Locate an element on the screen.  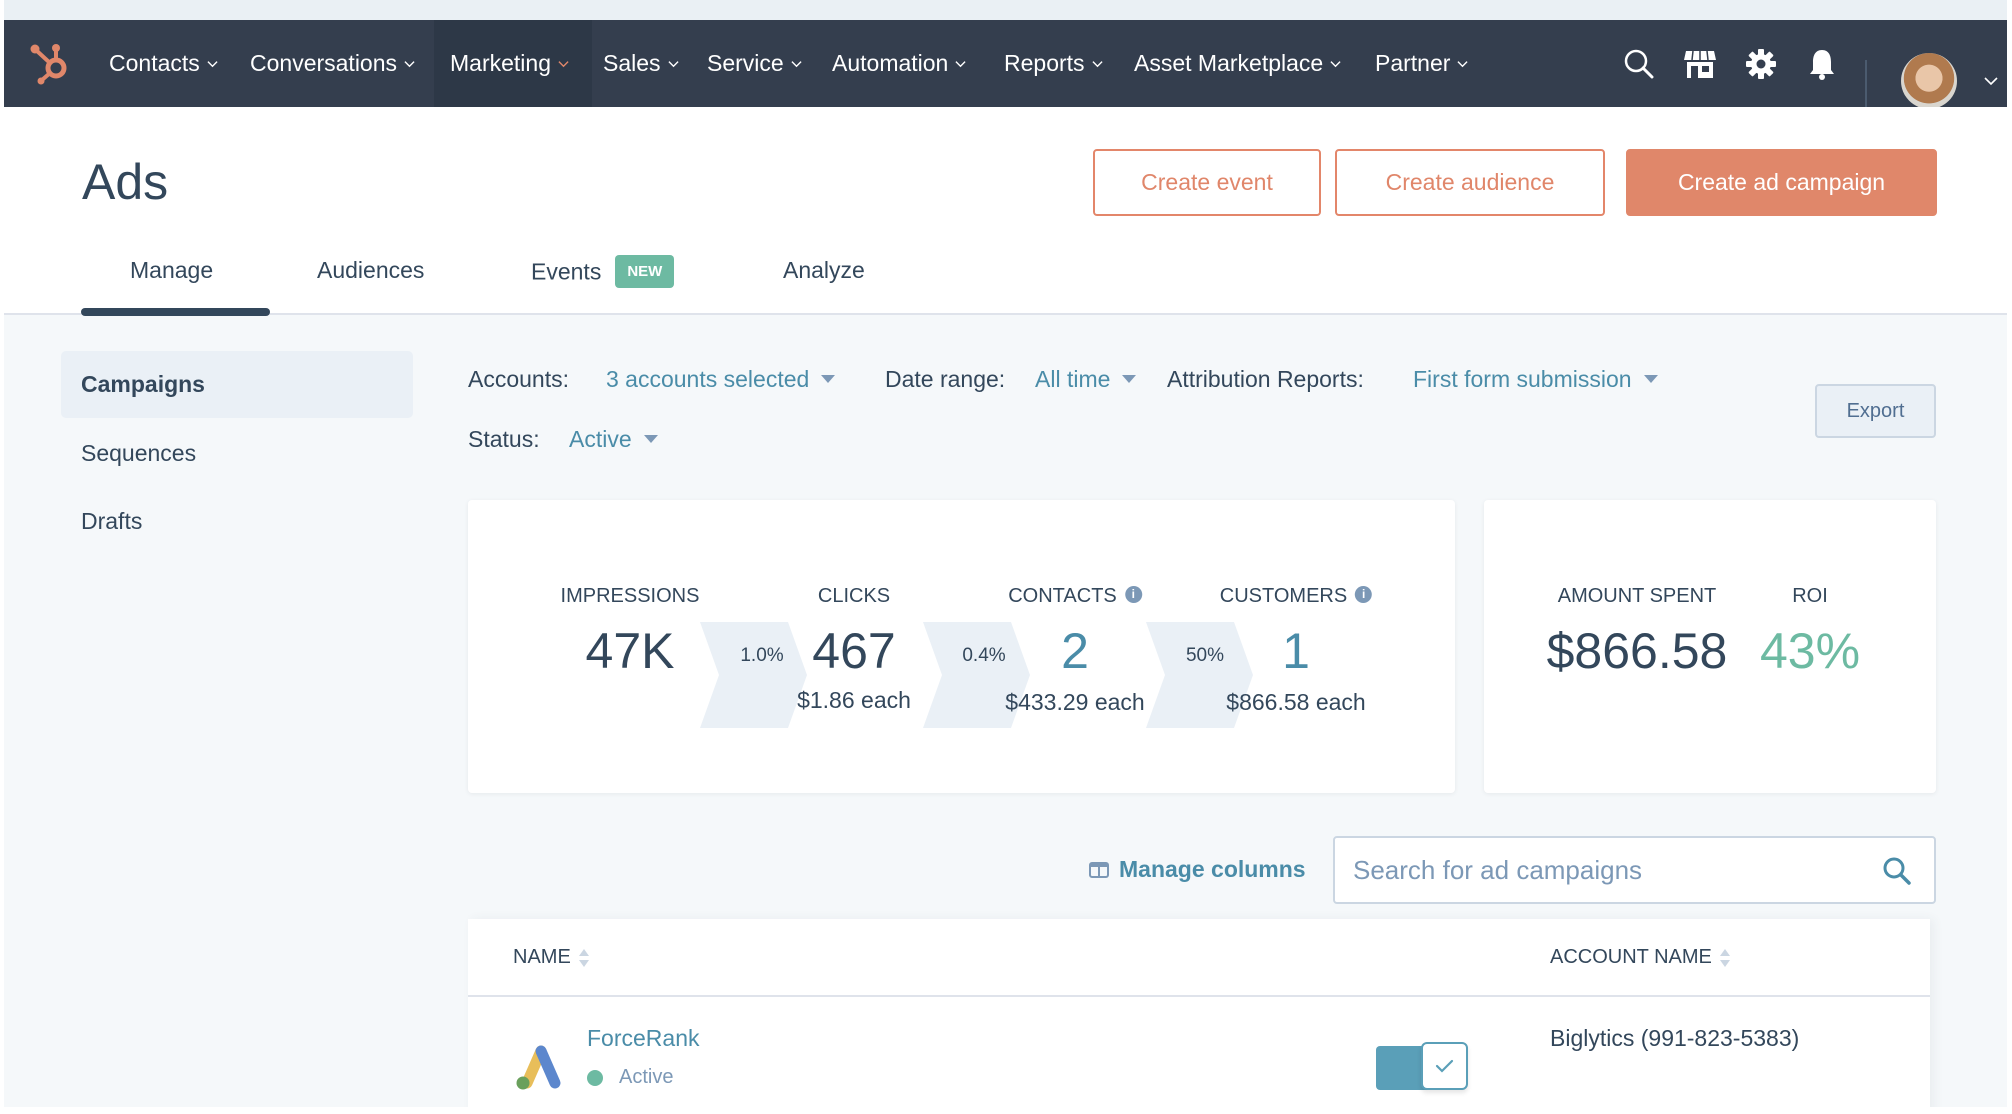
sidebar-item-drafts: Drafts is located at coordinates (237, 521).